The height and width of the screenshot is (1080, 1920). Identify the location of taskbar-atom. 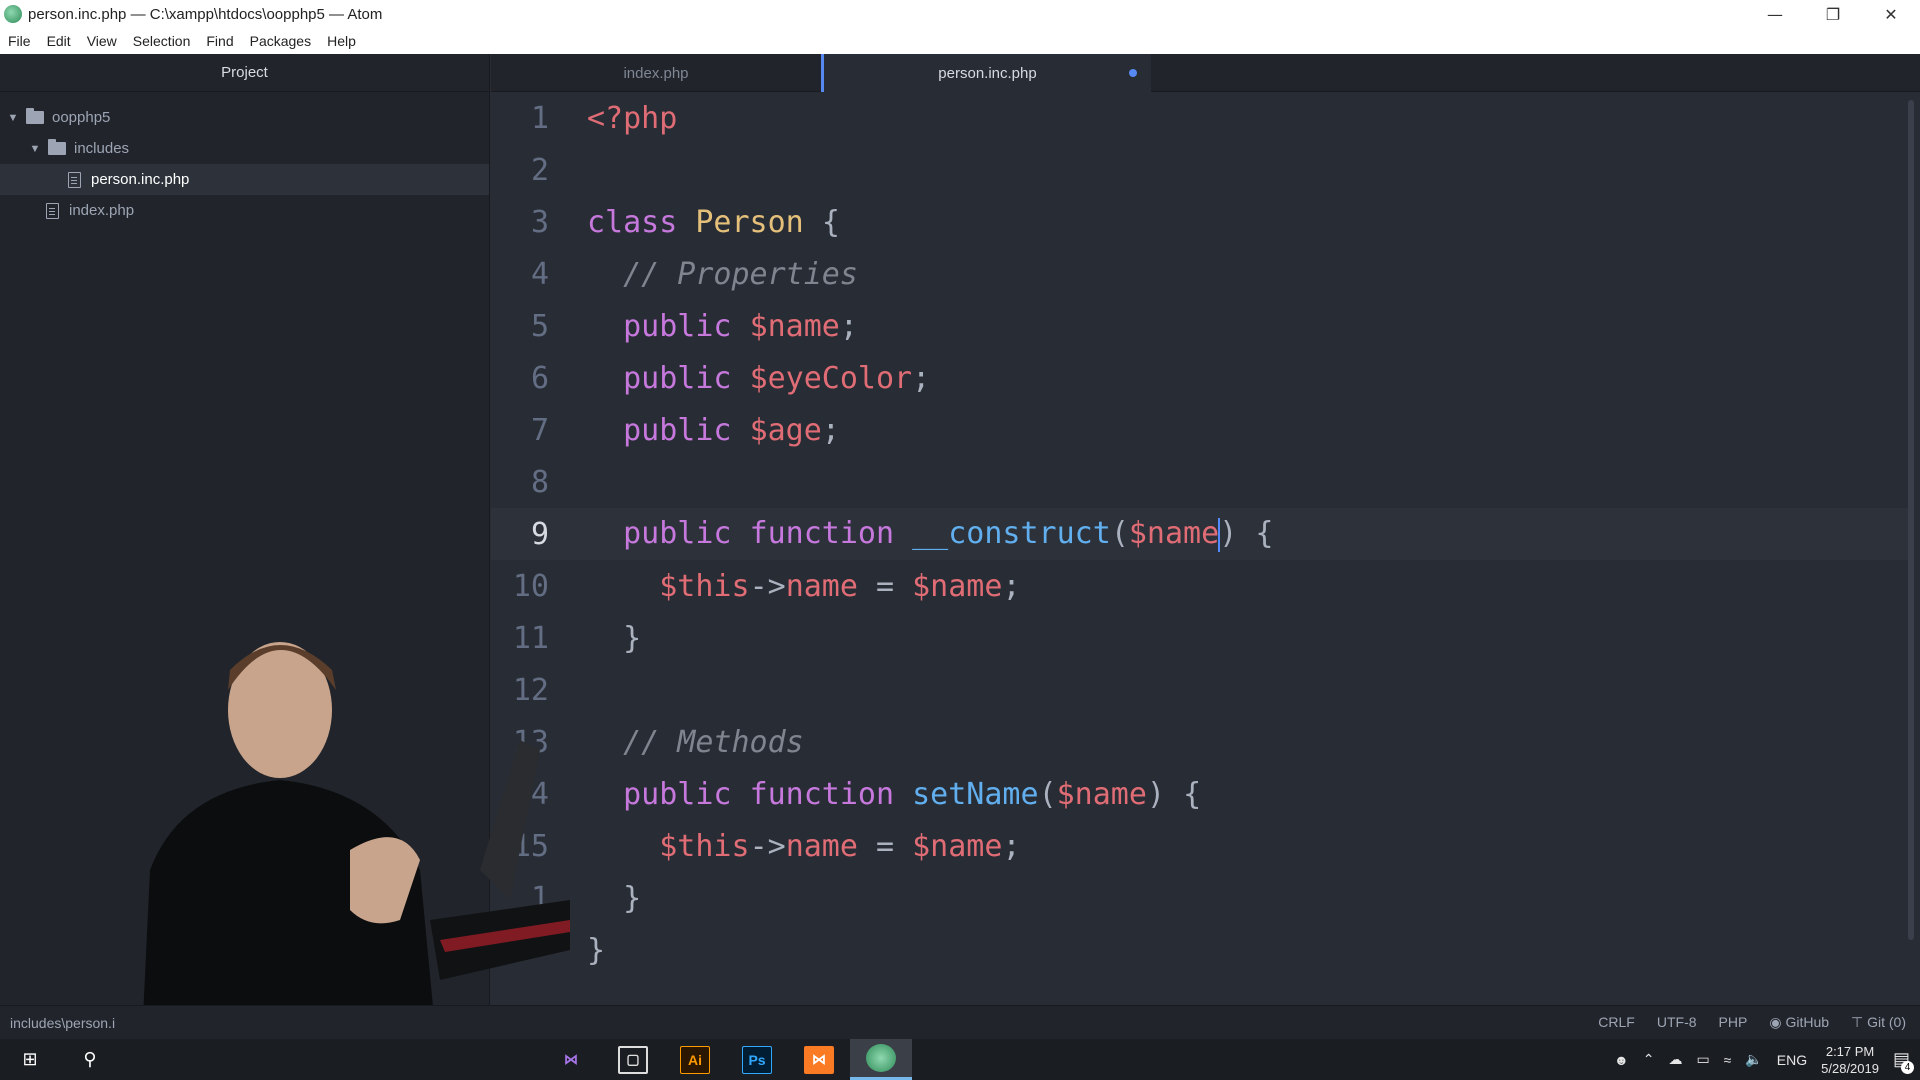
(881, 1059).